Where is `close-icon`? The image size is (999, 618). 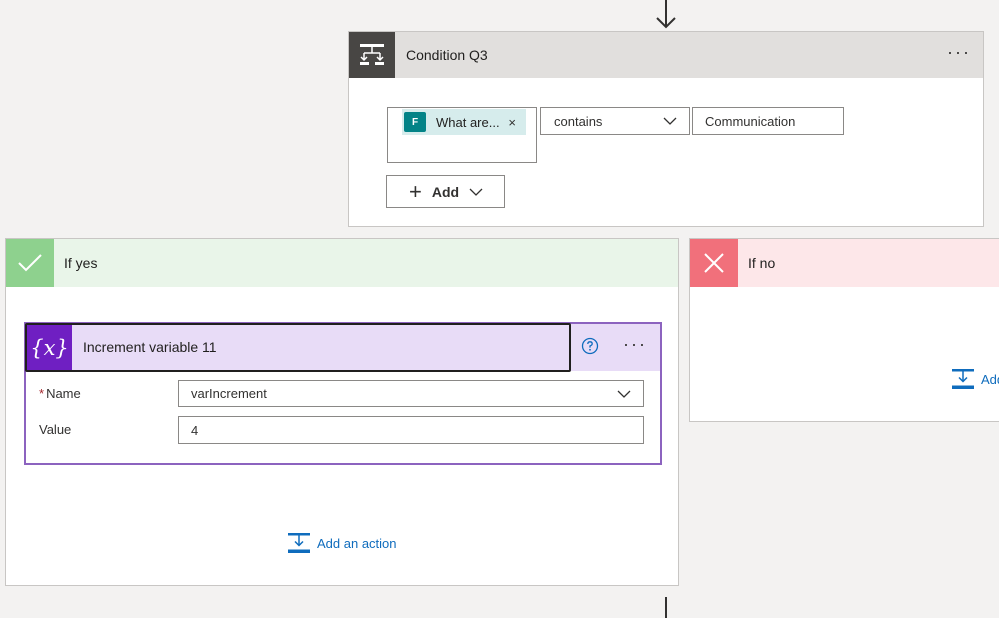 close-icon is located at coordinates (714, 263).